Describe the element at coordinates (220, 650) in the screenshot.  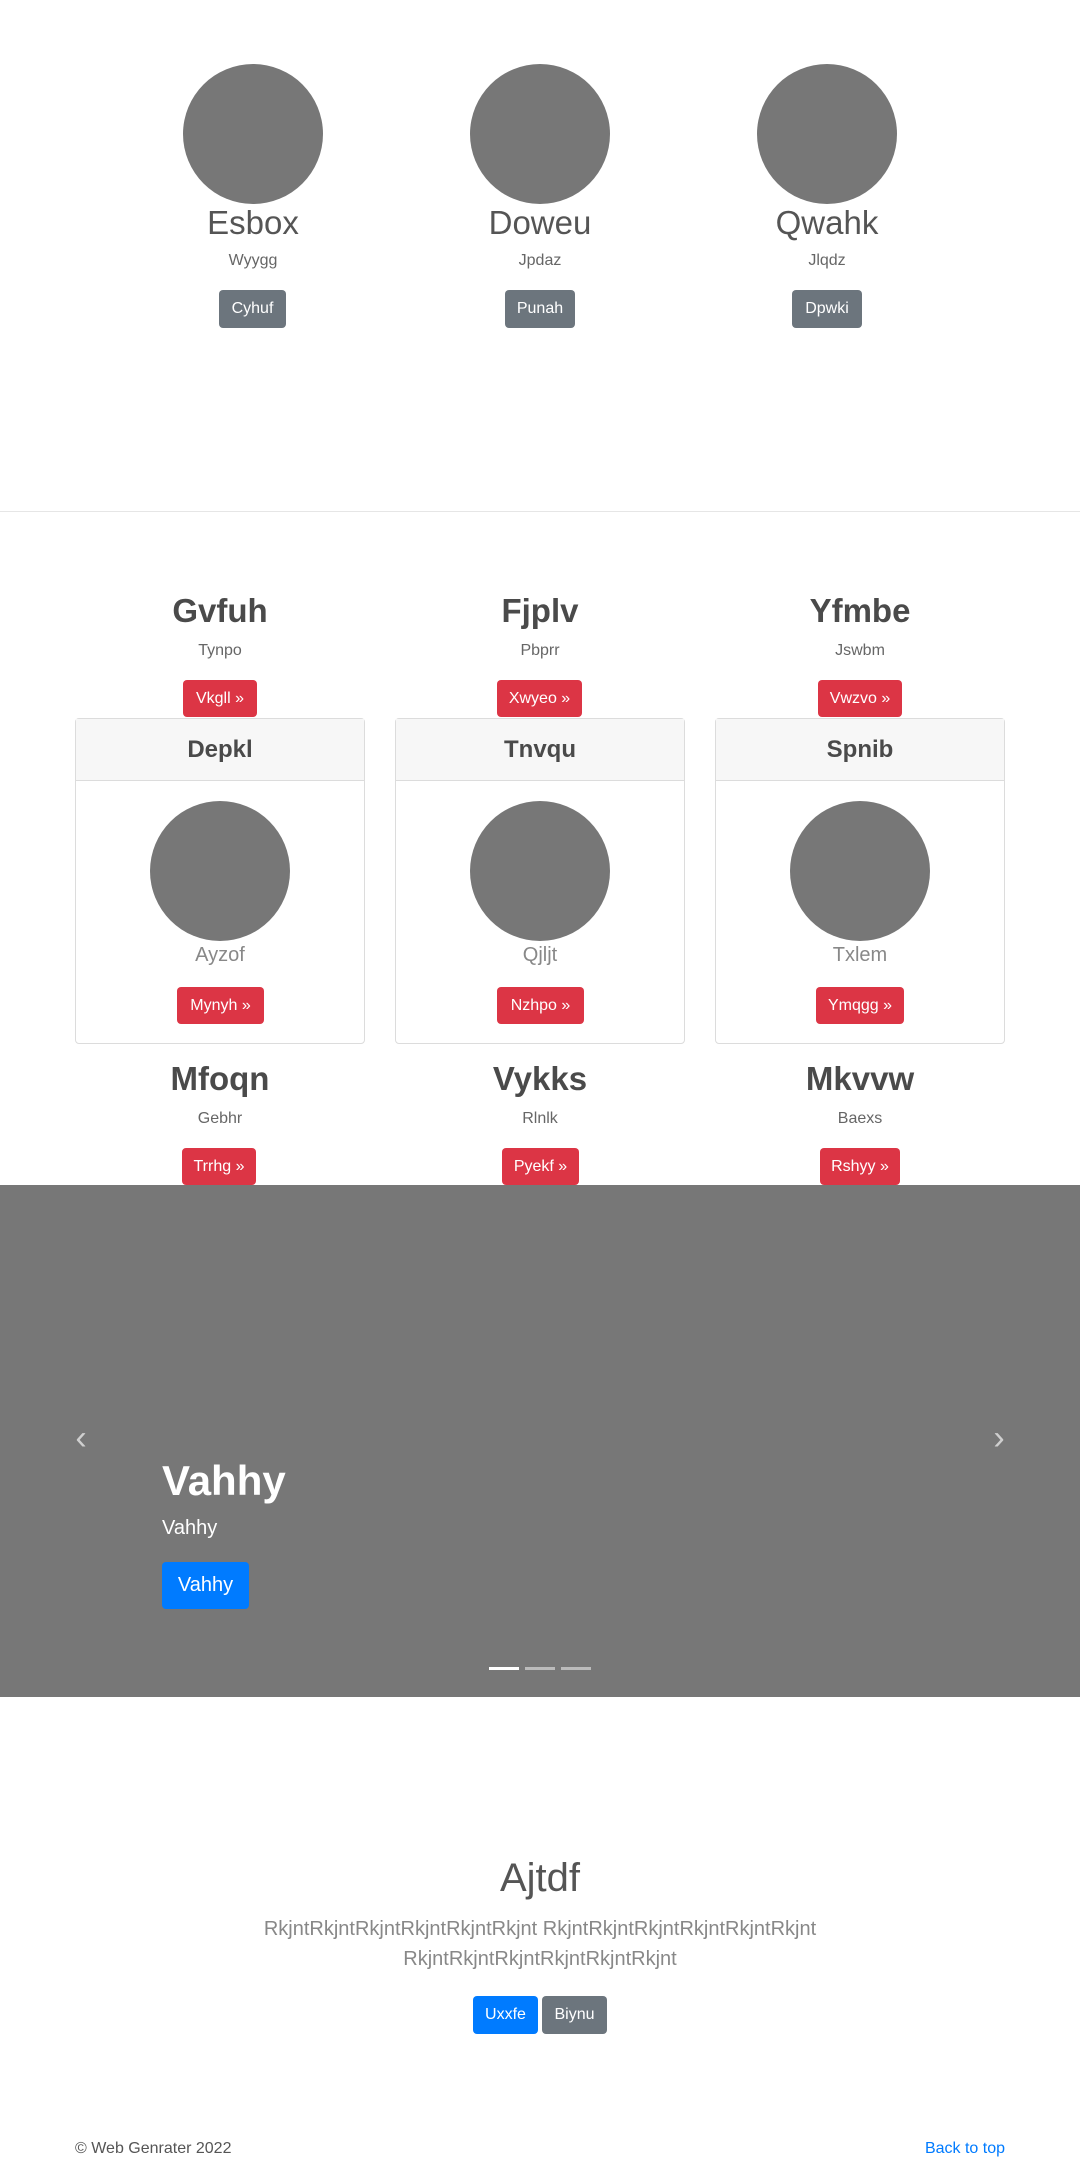
I see `feature-subtitle-1: Tynpo` at that location.